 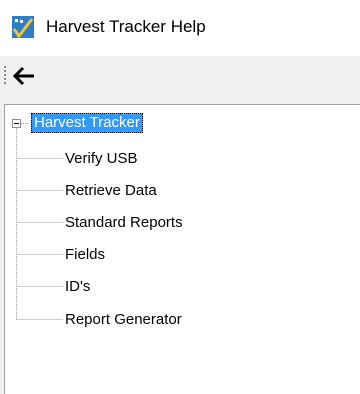 What do you see at coordinates (124, 223) in the screenshot?
I see `tree-node-standard-reports: Standard Reports` at bounding box center [124, 223].